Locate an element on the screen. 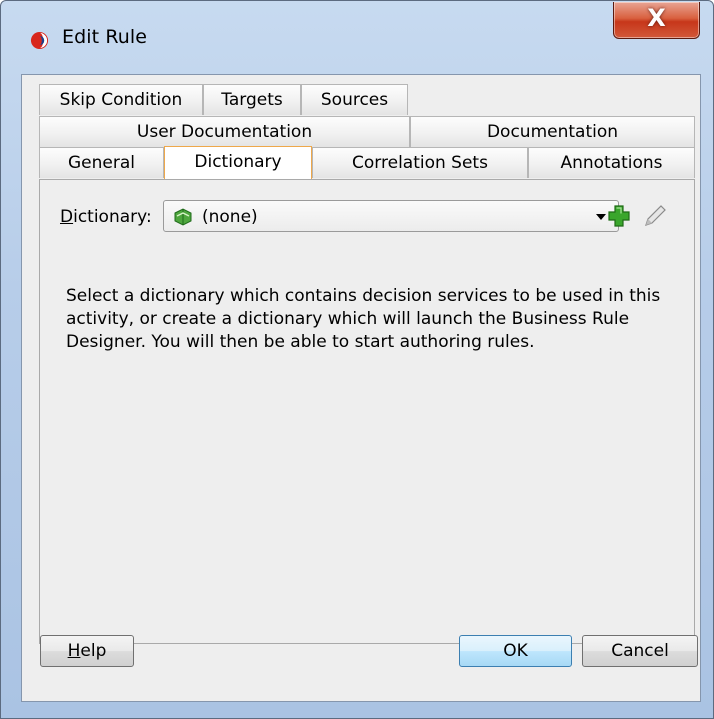  add-dictionary-button is located at coordinates (619, 216).